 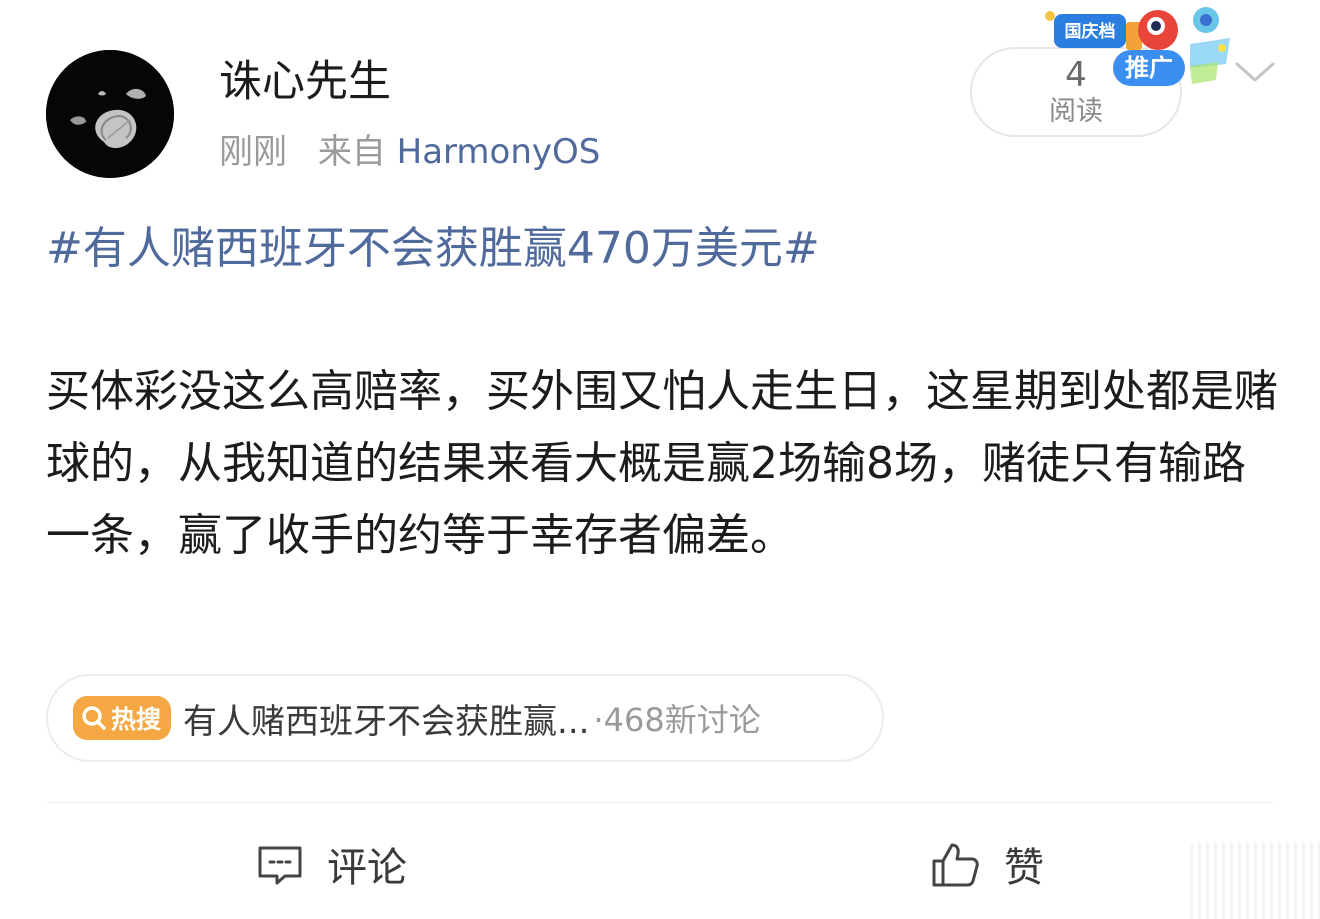 What do you see at coordinates (94, 718) in the screenshot?
I see `search-icon` at bounding box center [94, 718].